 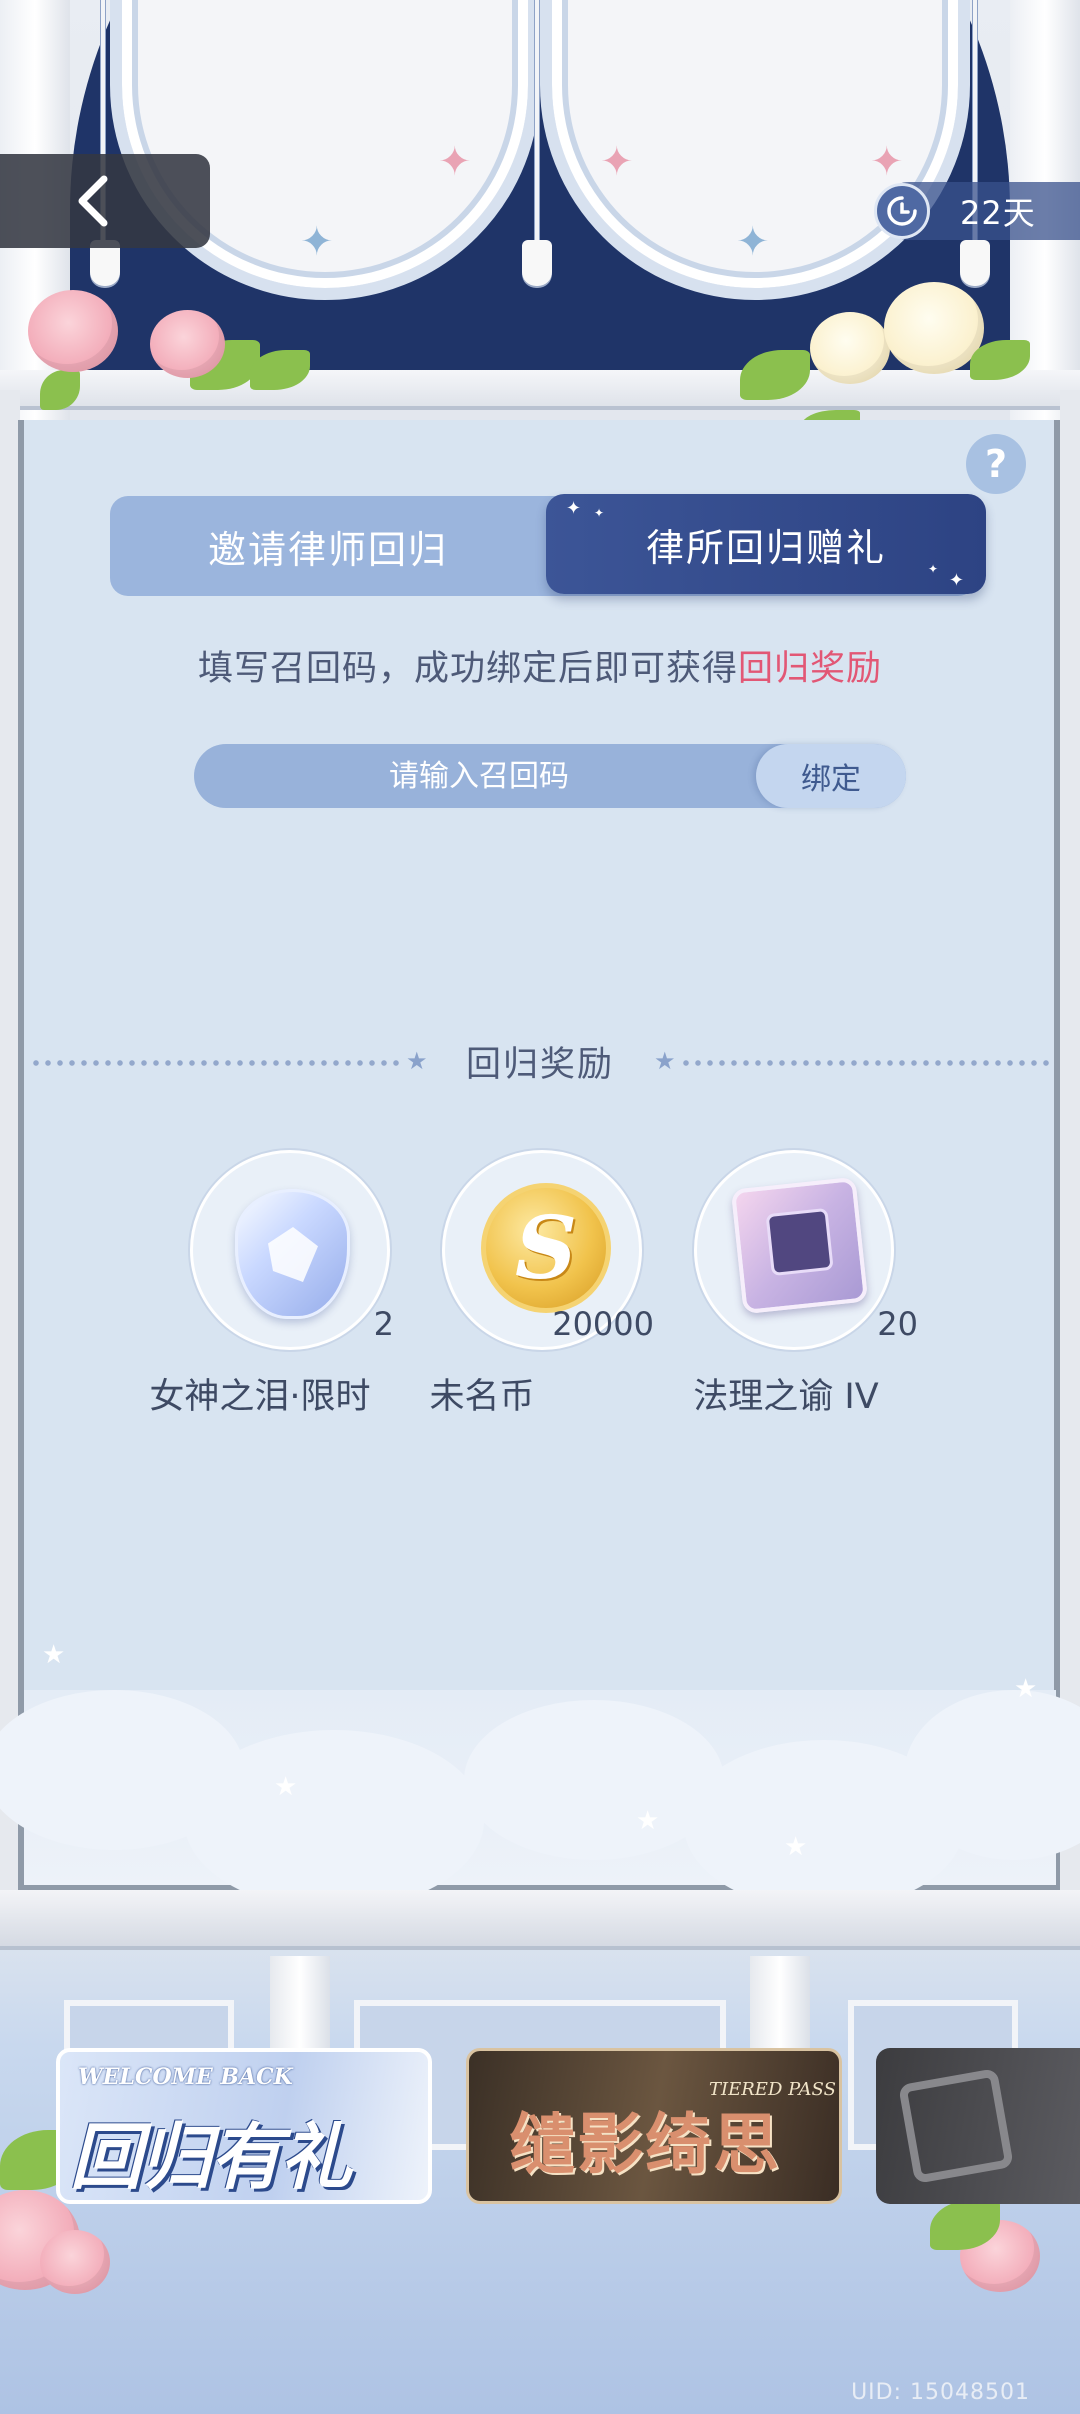 What do you see at coordinates (211, 2157) in the screenshot?
I see `banner-title: 回归有礼` at bounding box center [211, 2157].